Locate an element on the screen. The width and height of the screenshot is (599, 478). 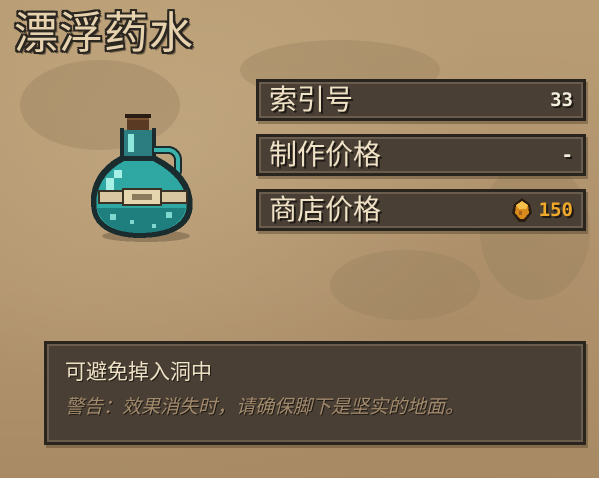
stat-value: - is located at coordinates (567, 155).